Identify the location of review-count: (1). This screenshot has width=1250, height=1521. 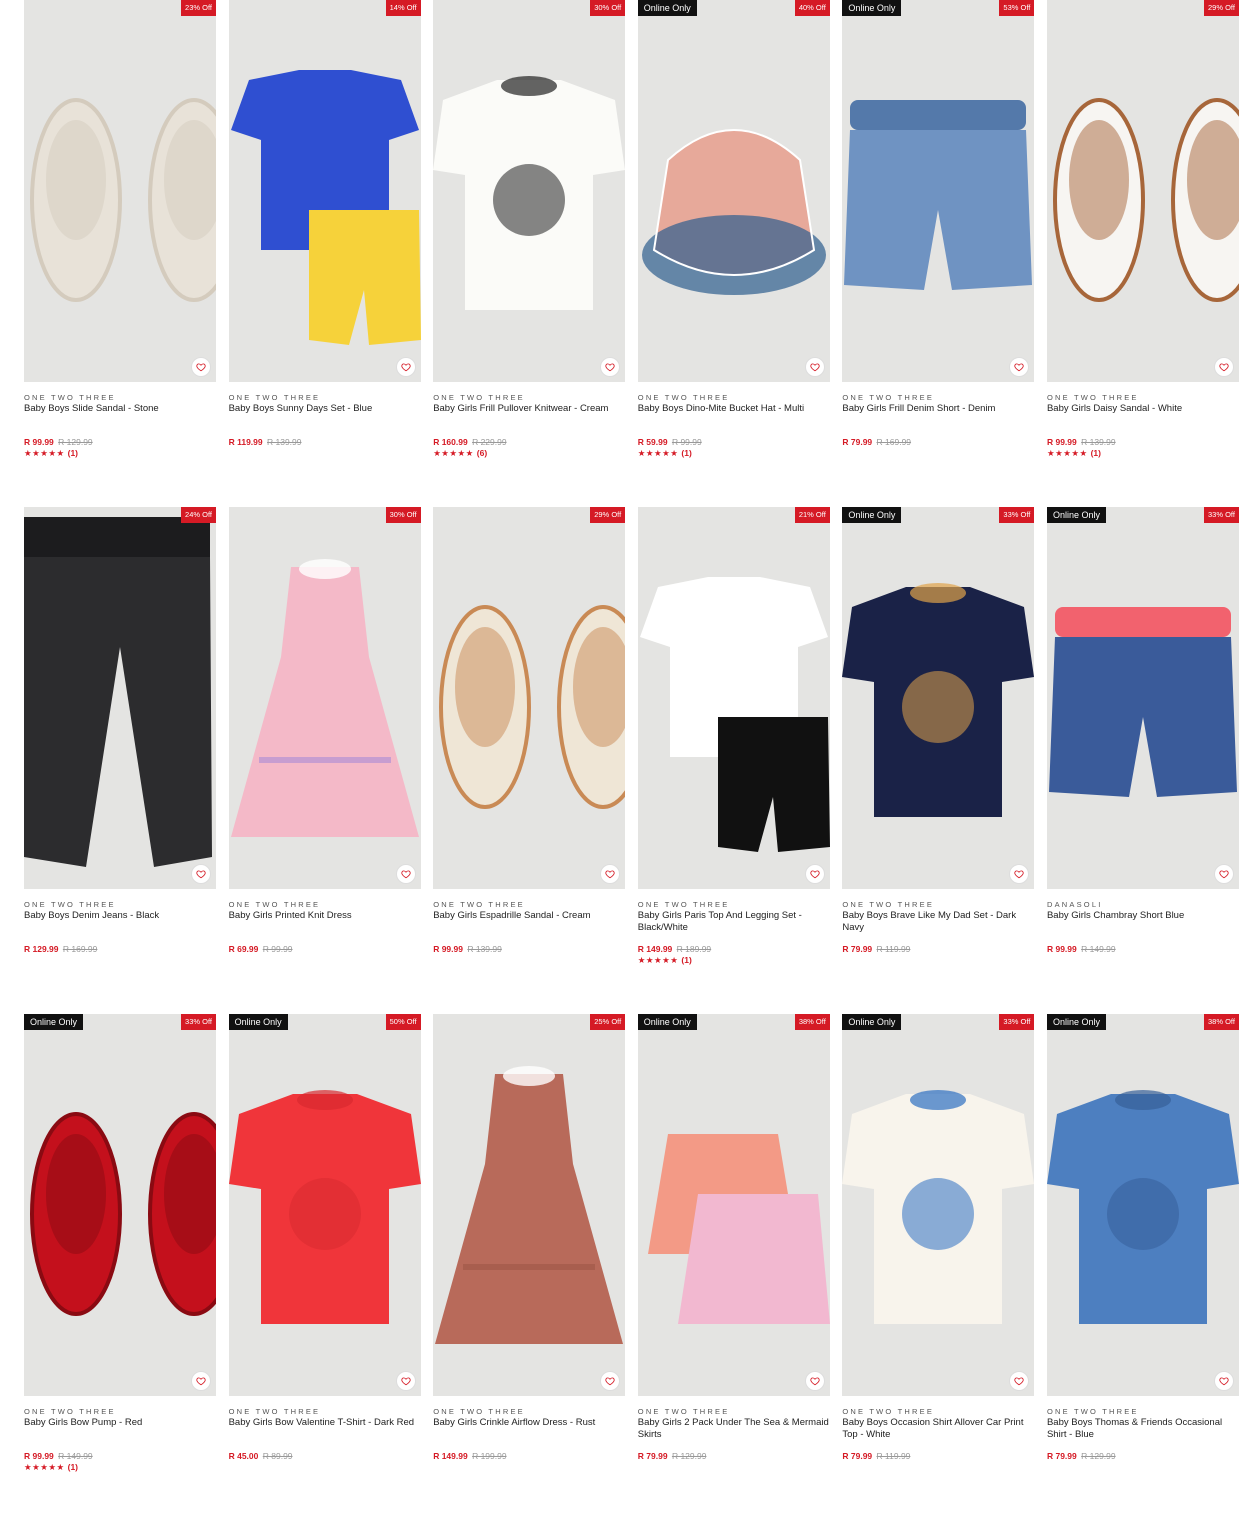
(686, 453).